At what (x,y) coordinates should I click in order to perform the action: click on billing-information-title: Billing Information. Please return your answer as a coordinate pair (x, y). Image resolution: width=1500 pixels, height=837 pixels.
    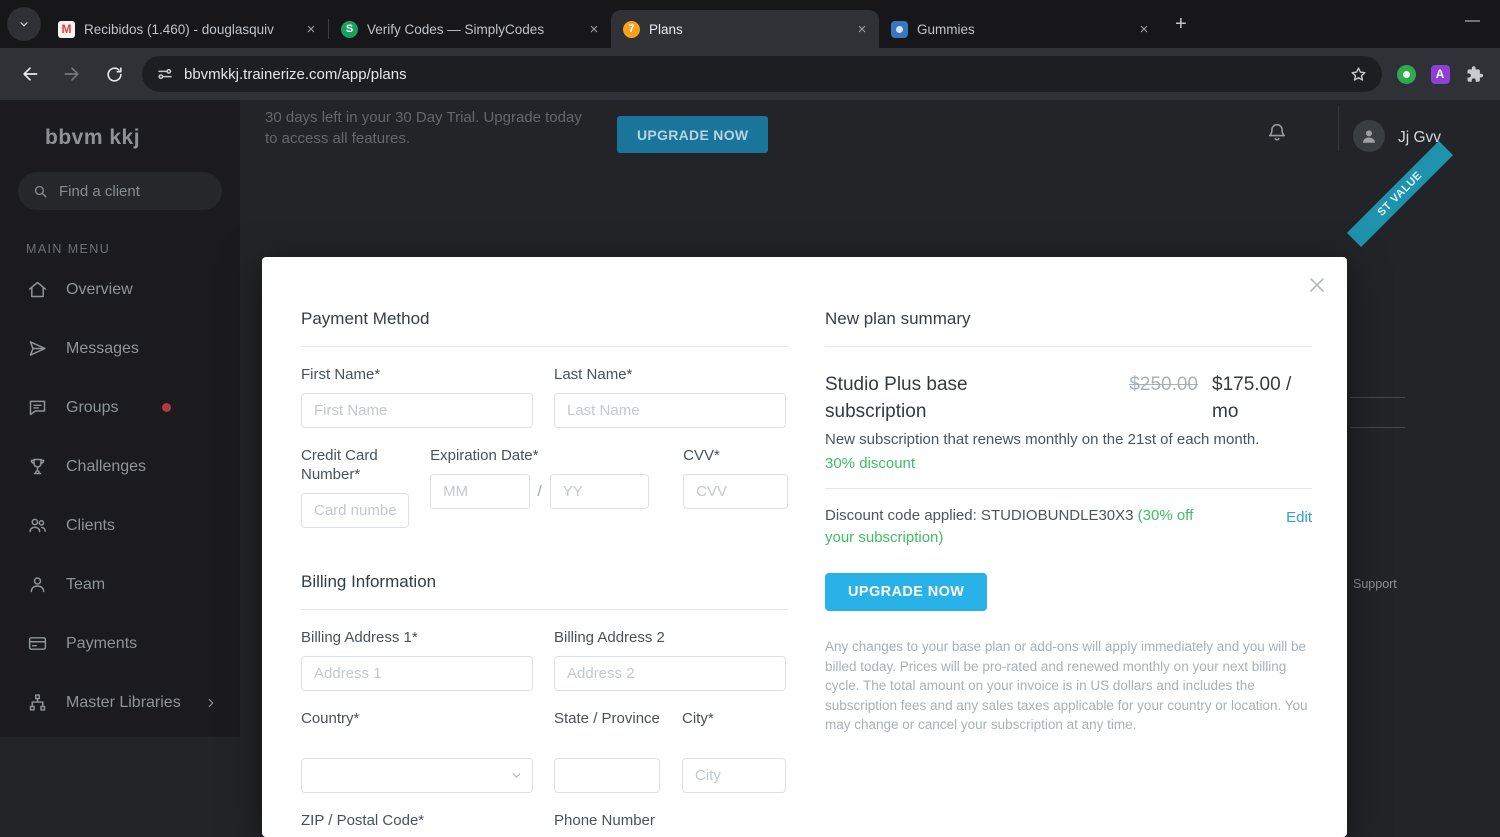
    Looking at the image, I should click on (544, 591).